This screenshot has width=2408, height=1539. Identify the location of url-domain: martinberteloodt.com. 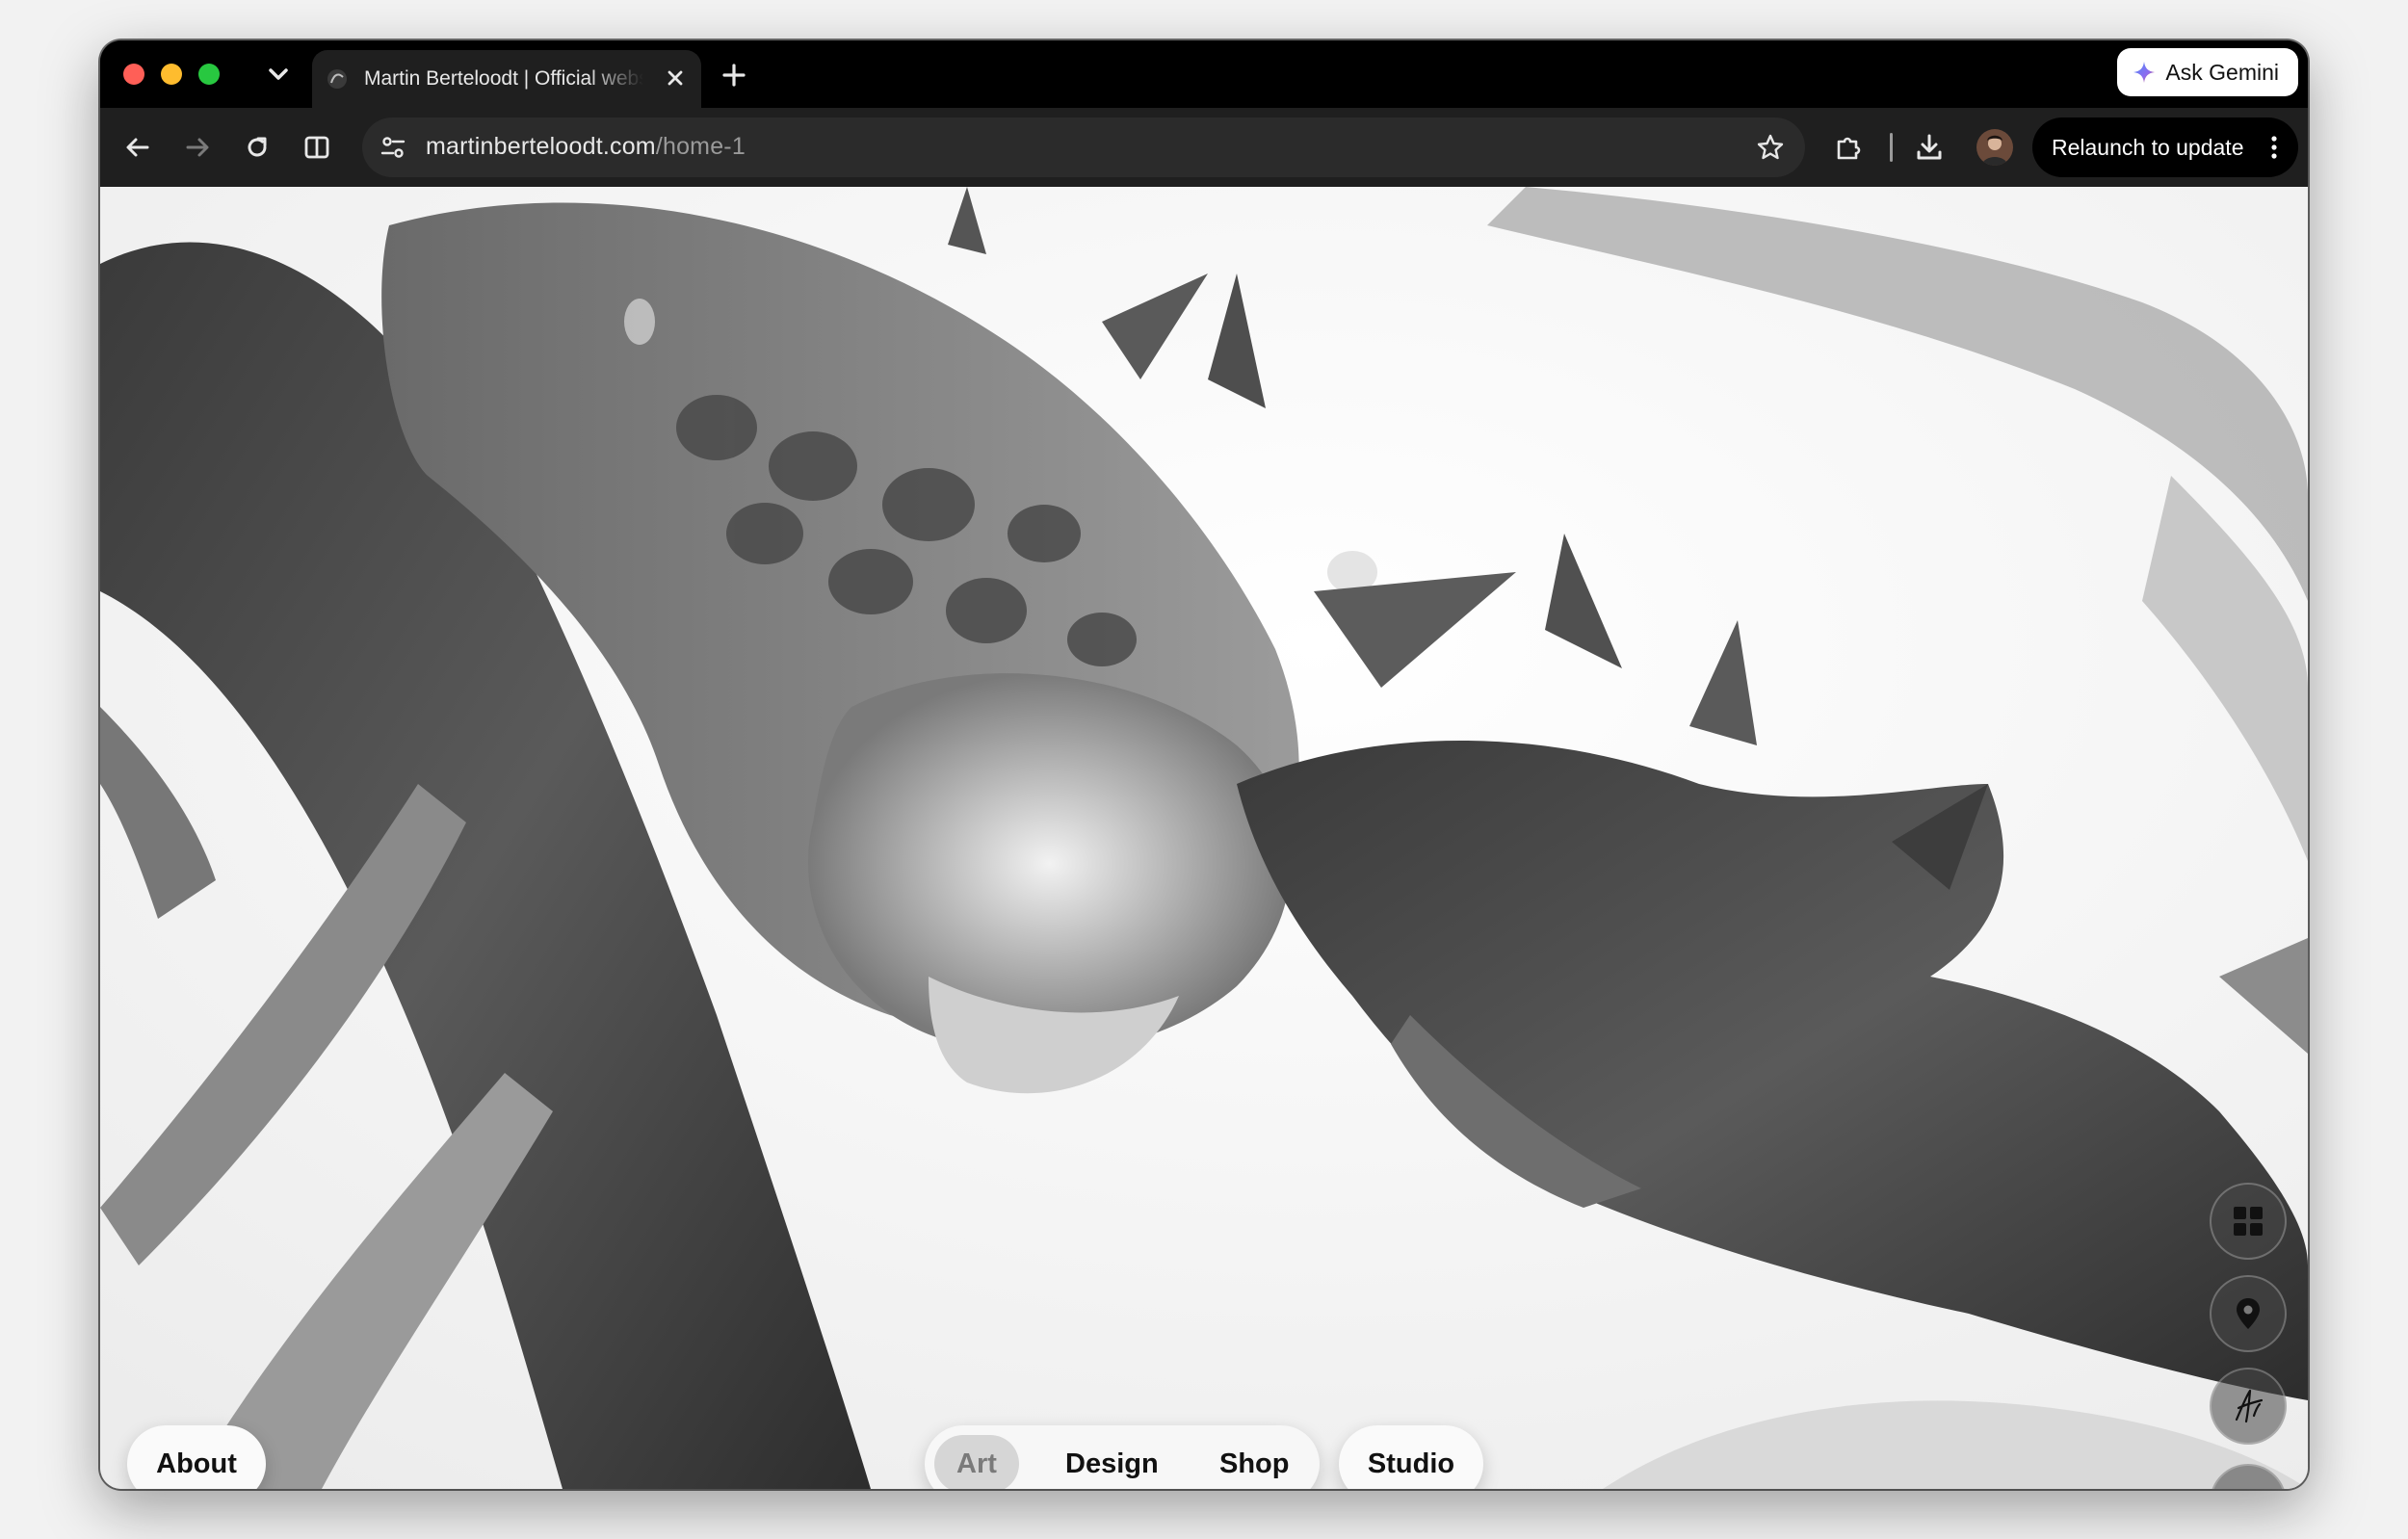
(541, 146).